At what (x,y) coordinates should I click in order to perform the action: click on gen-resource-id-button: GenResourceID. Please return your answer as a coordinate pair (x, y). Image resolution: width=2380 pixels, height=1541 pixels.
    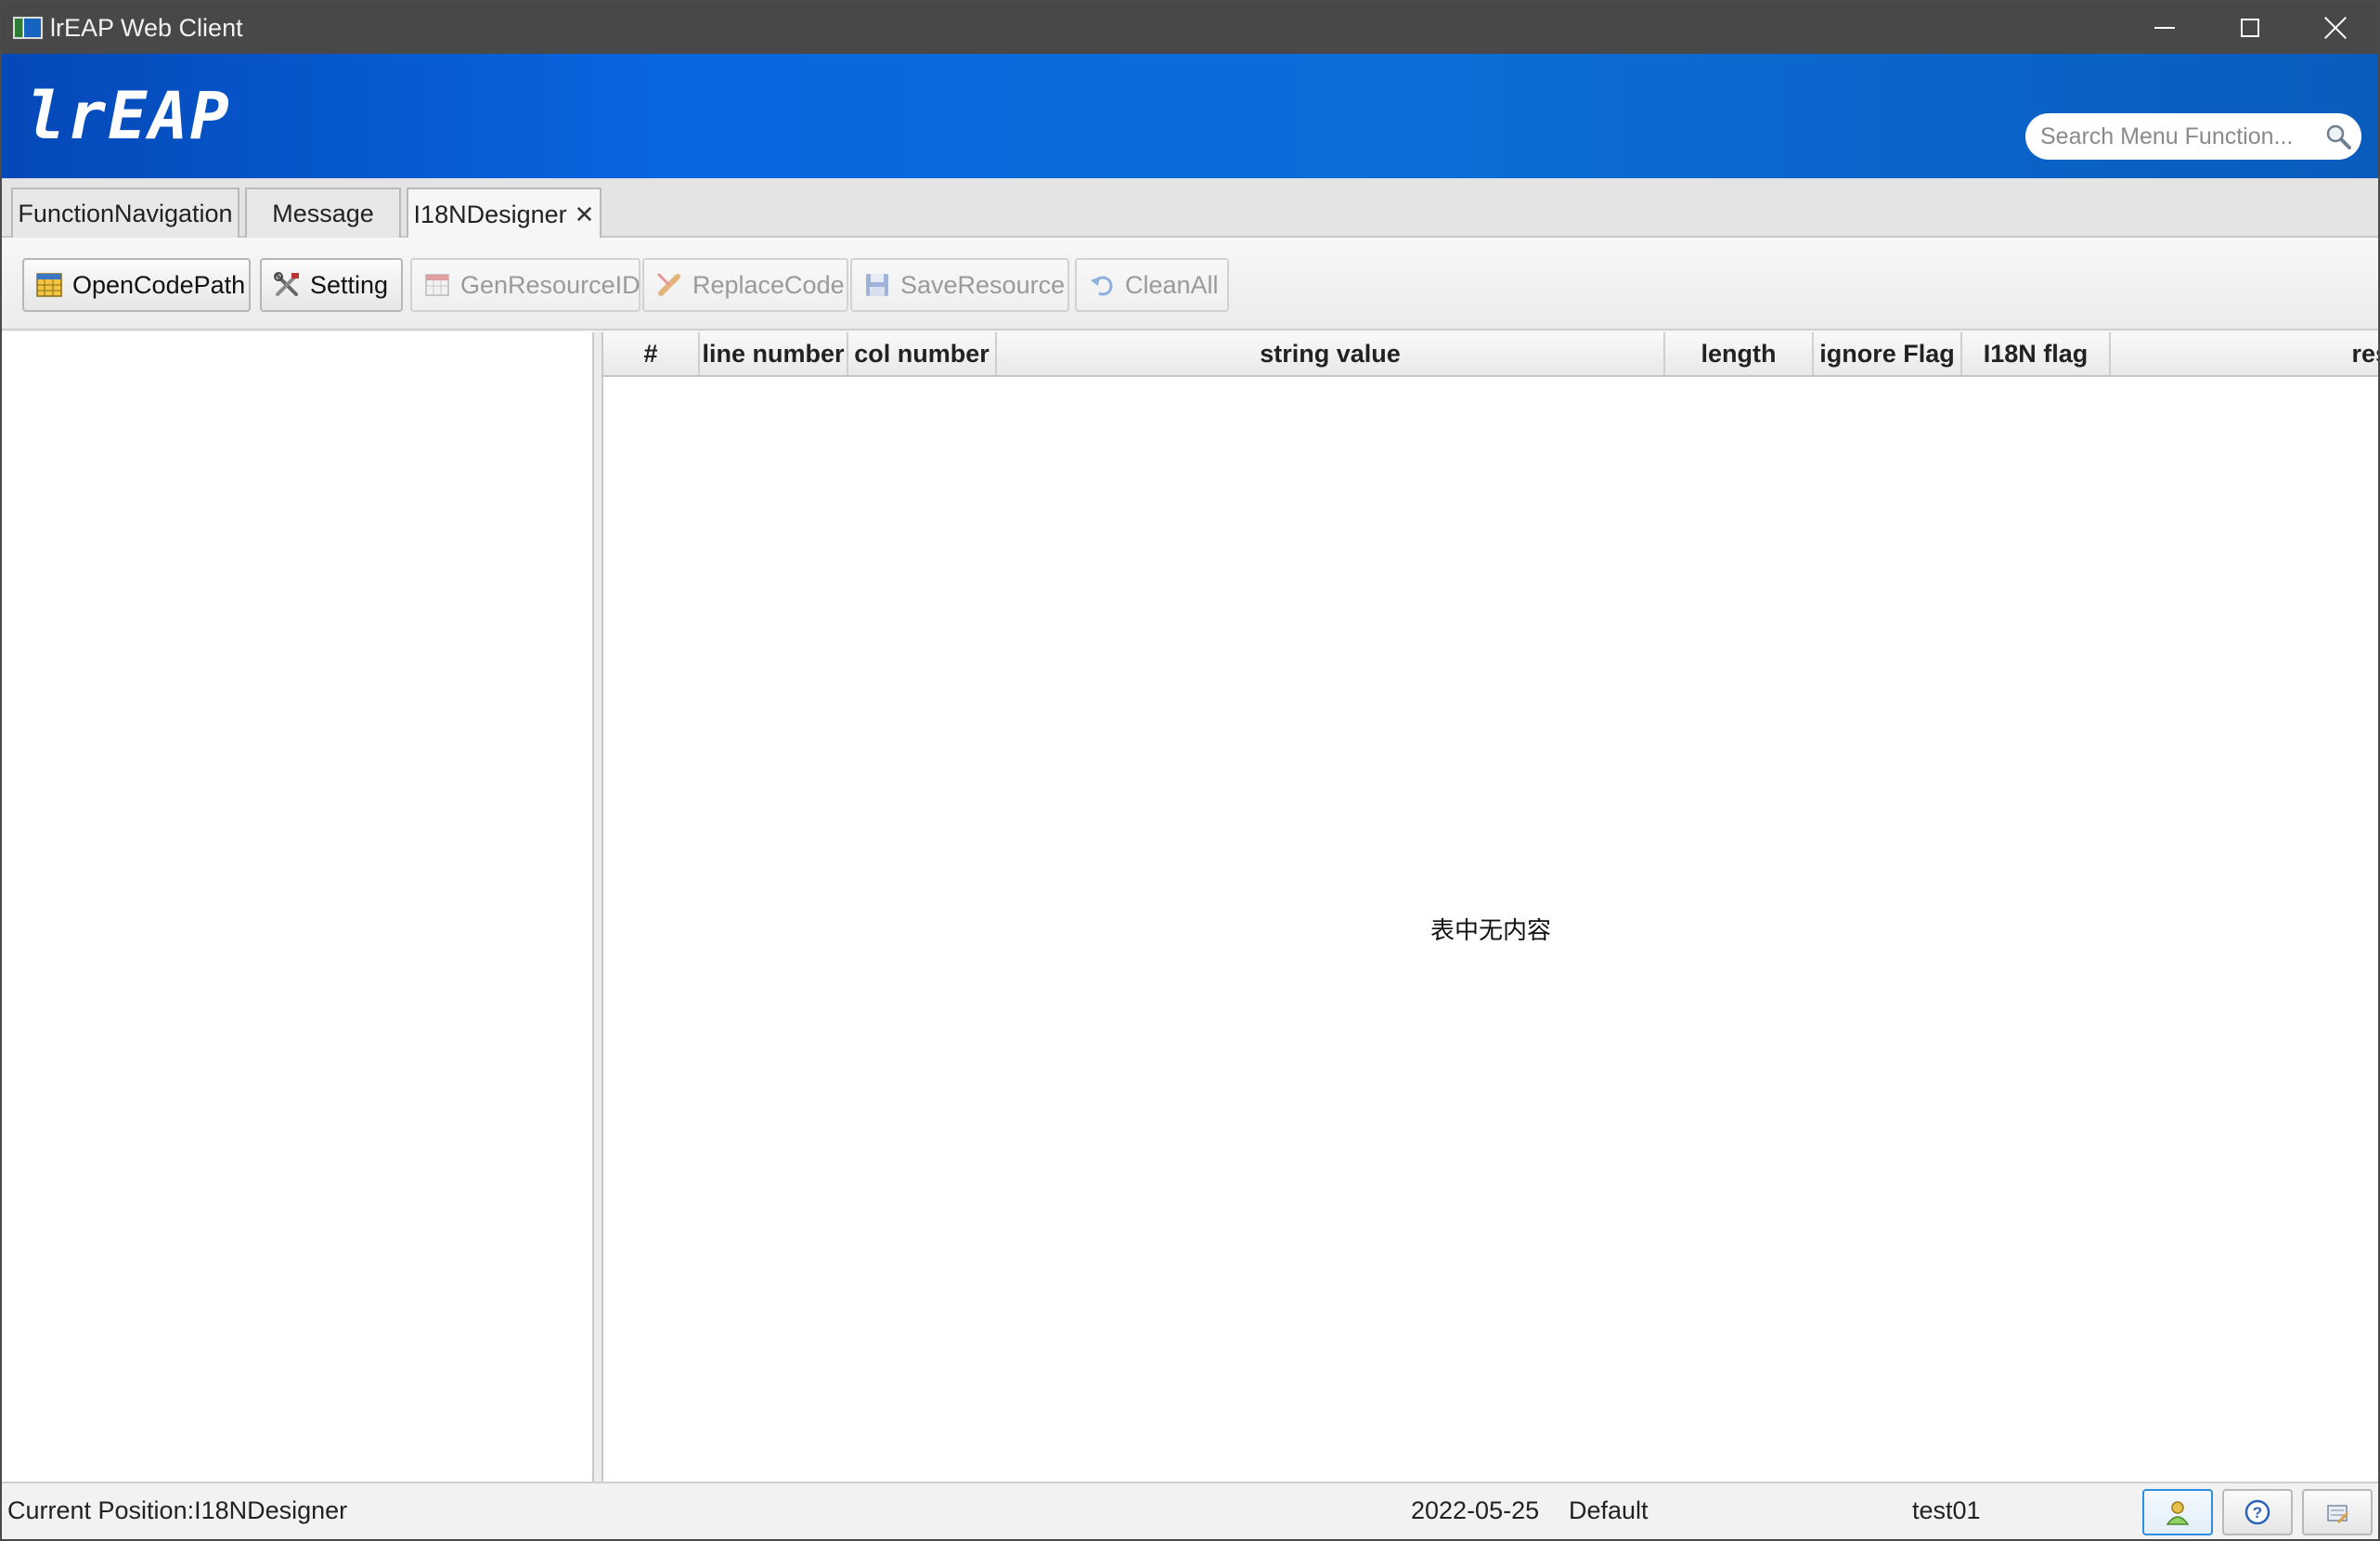
    Looking at the image, I should click on (525, 285).